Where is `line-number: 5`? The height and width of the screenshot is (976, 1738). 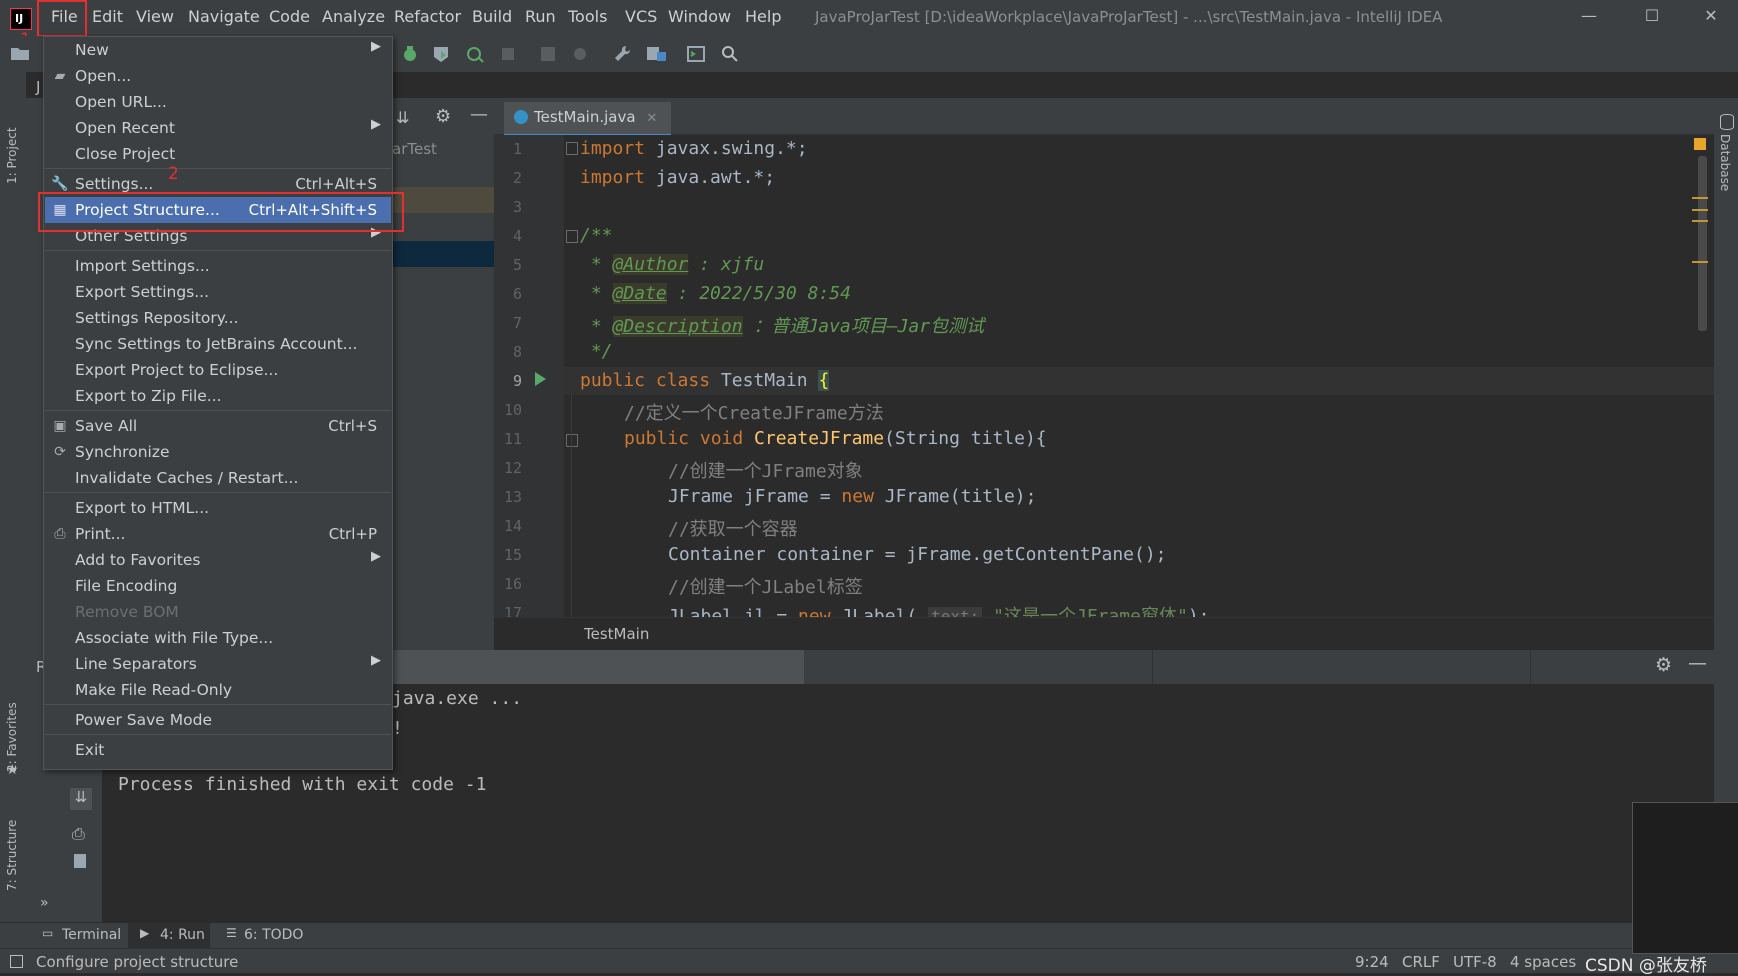
line-number: 5 is located at coordinates (517, 265).